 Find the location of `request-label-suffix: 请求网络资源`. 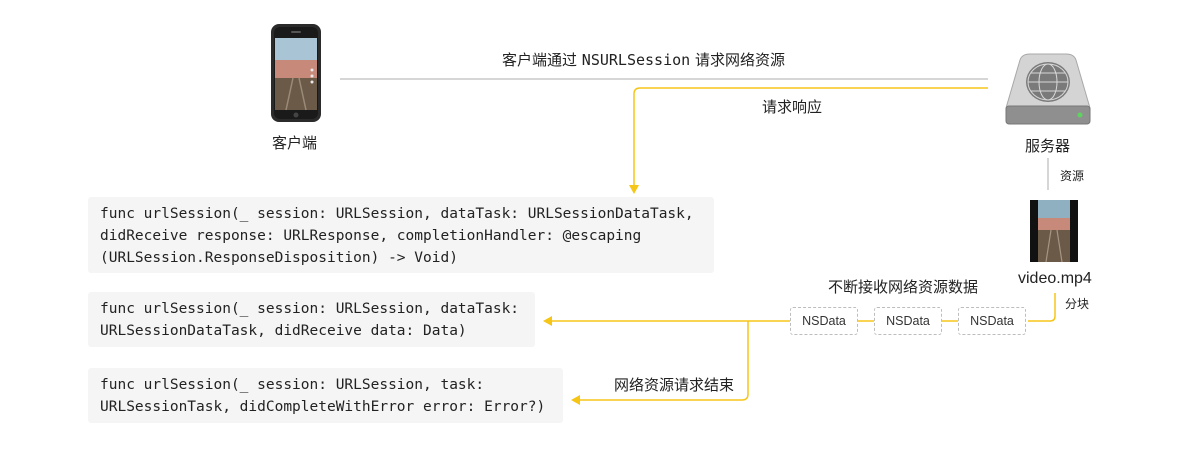

request-label-suffix: 请求网络资源 is located at coordinates (739, 60).